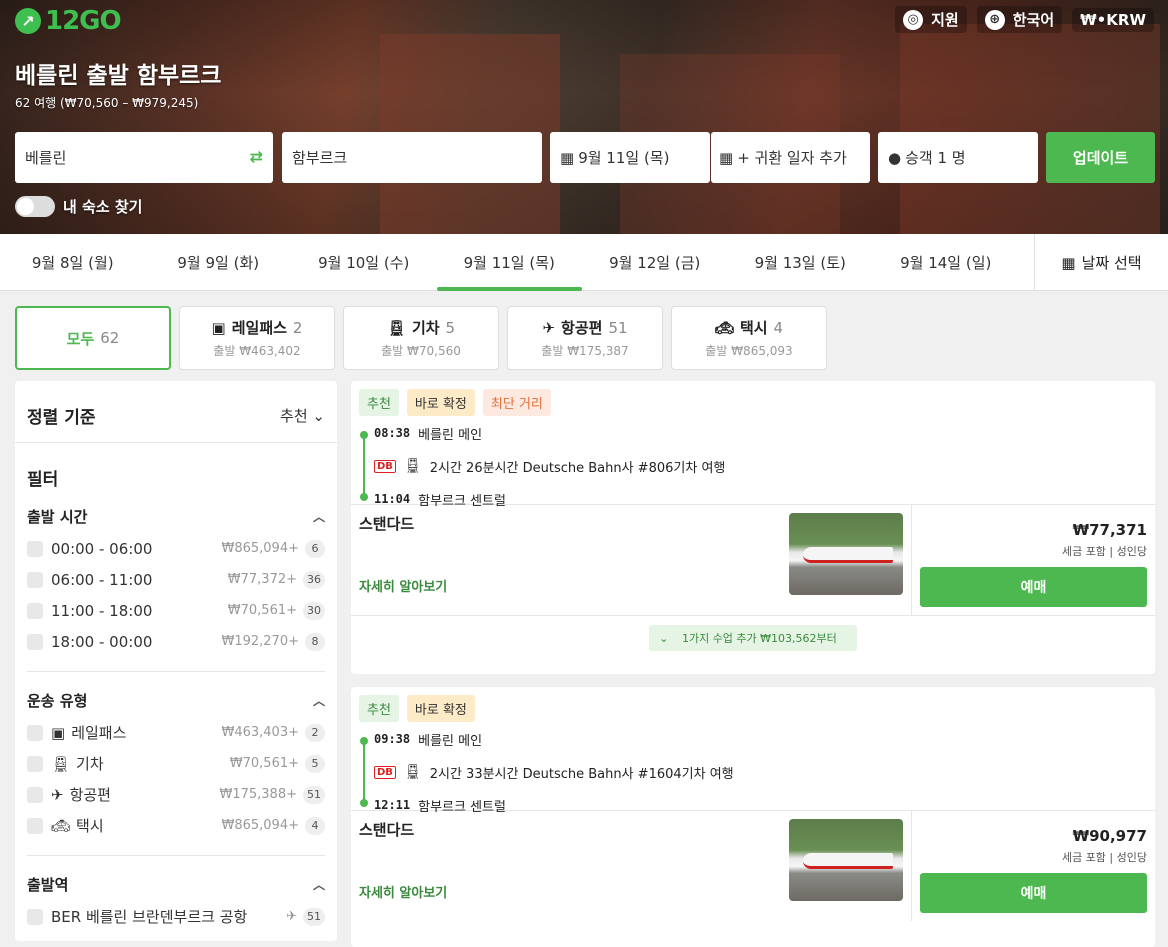  Describe the element at coordinates (176, 610) in the screenshot. I see `filter-option: 11:00 - 18:00 ₩70,561+ 30` at that location.